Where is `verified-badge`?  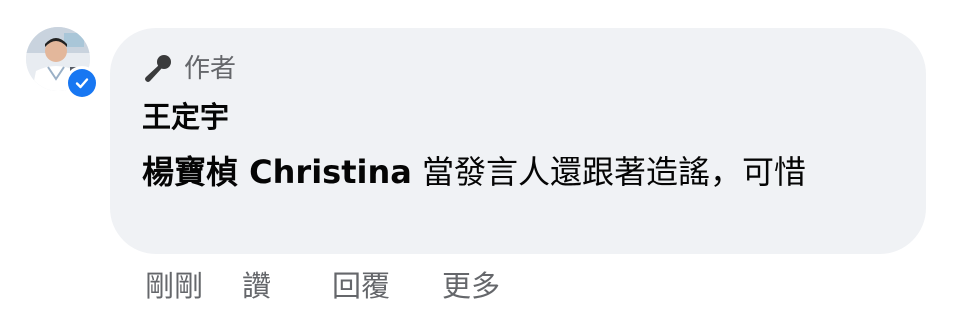
verified-badge is located at coordinates (82, 83).